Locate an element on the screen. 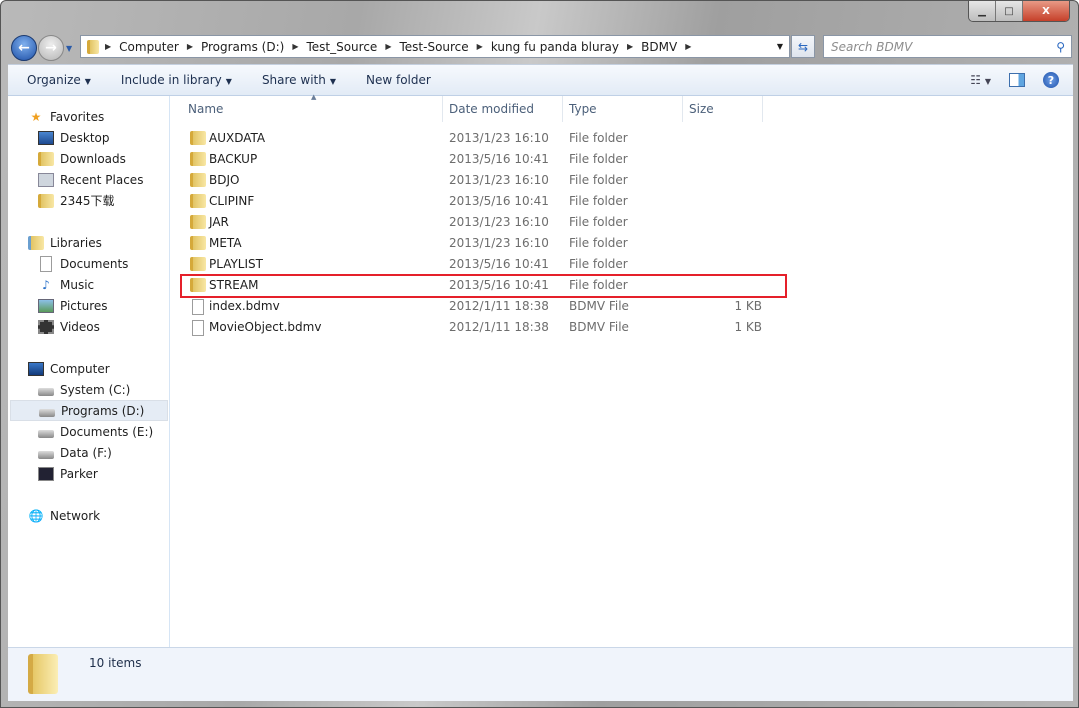 This screenshot has width=1079, height=708. organize-label: Organize is located at coordinates (54, 80).